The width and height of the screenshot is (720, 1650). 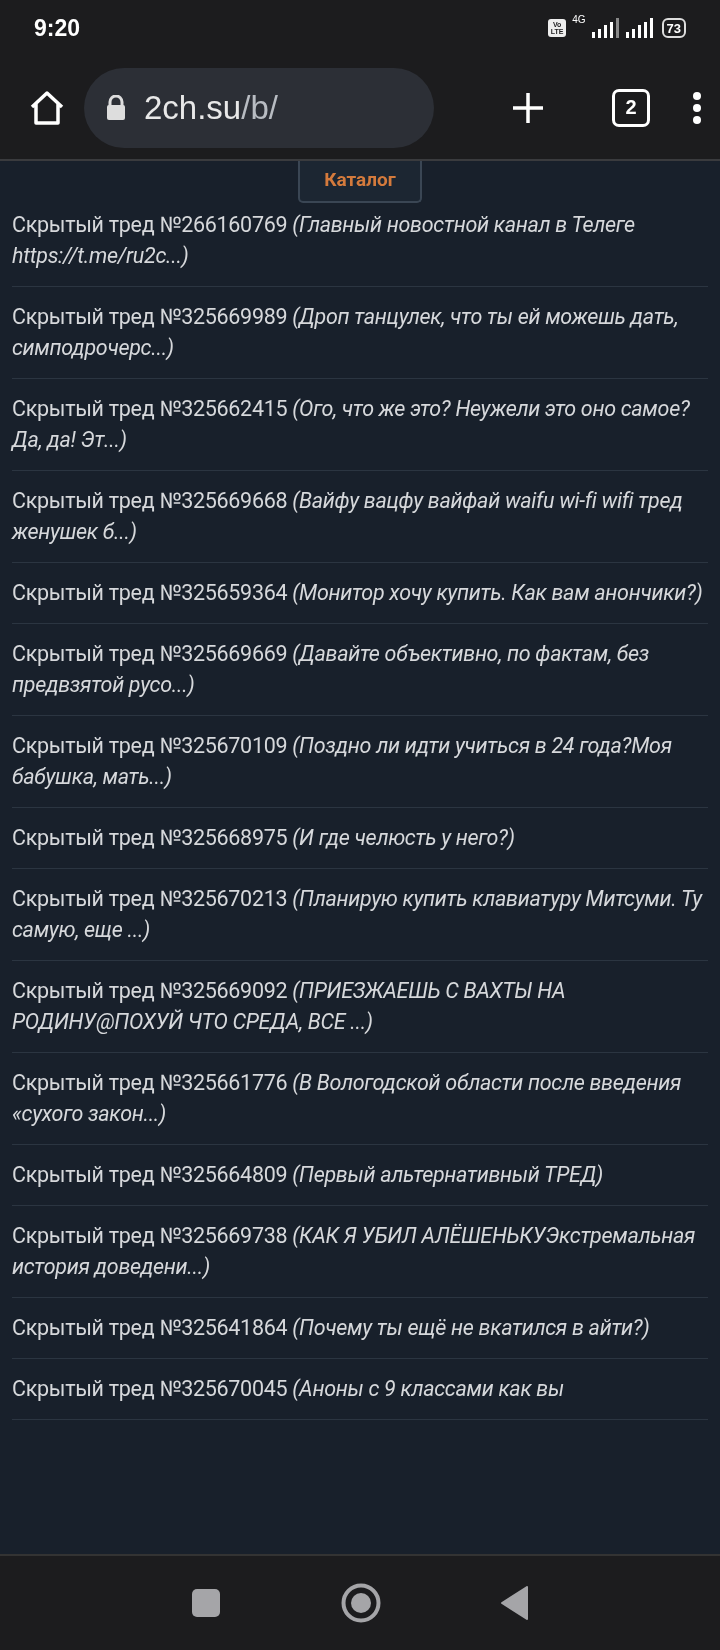 I want to click on hidden-thread-entry: Скрытый тред №325641864 (Почему ты ещё не вкатился в айти?), so click(x=360, y=1328).